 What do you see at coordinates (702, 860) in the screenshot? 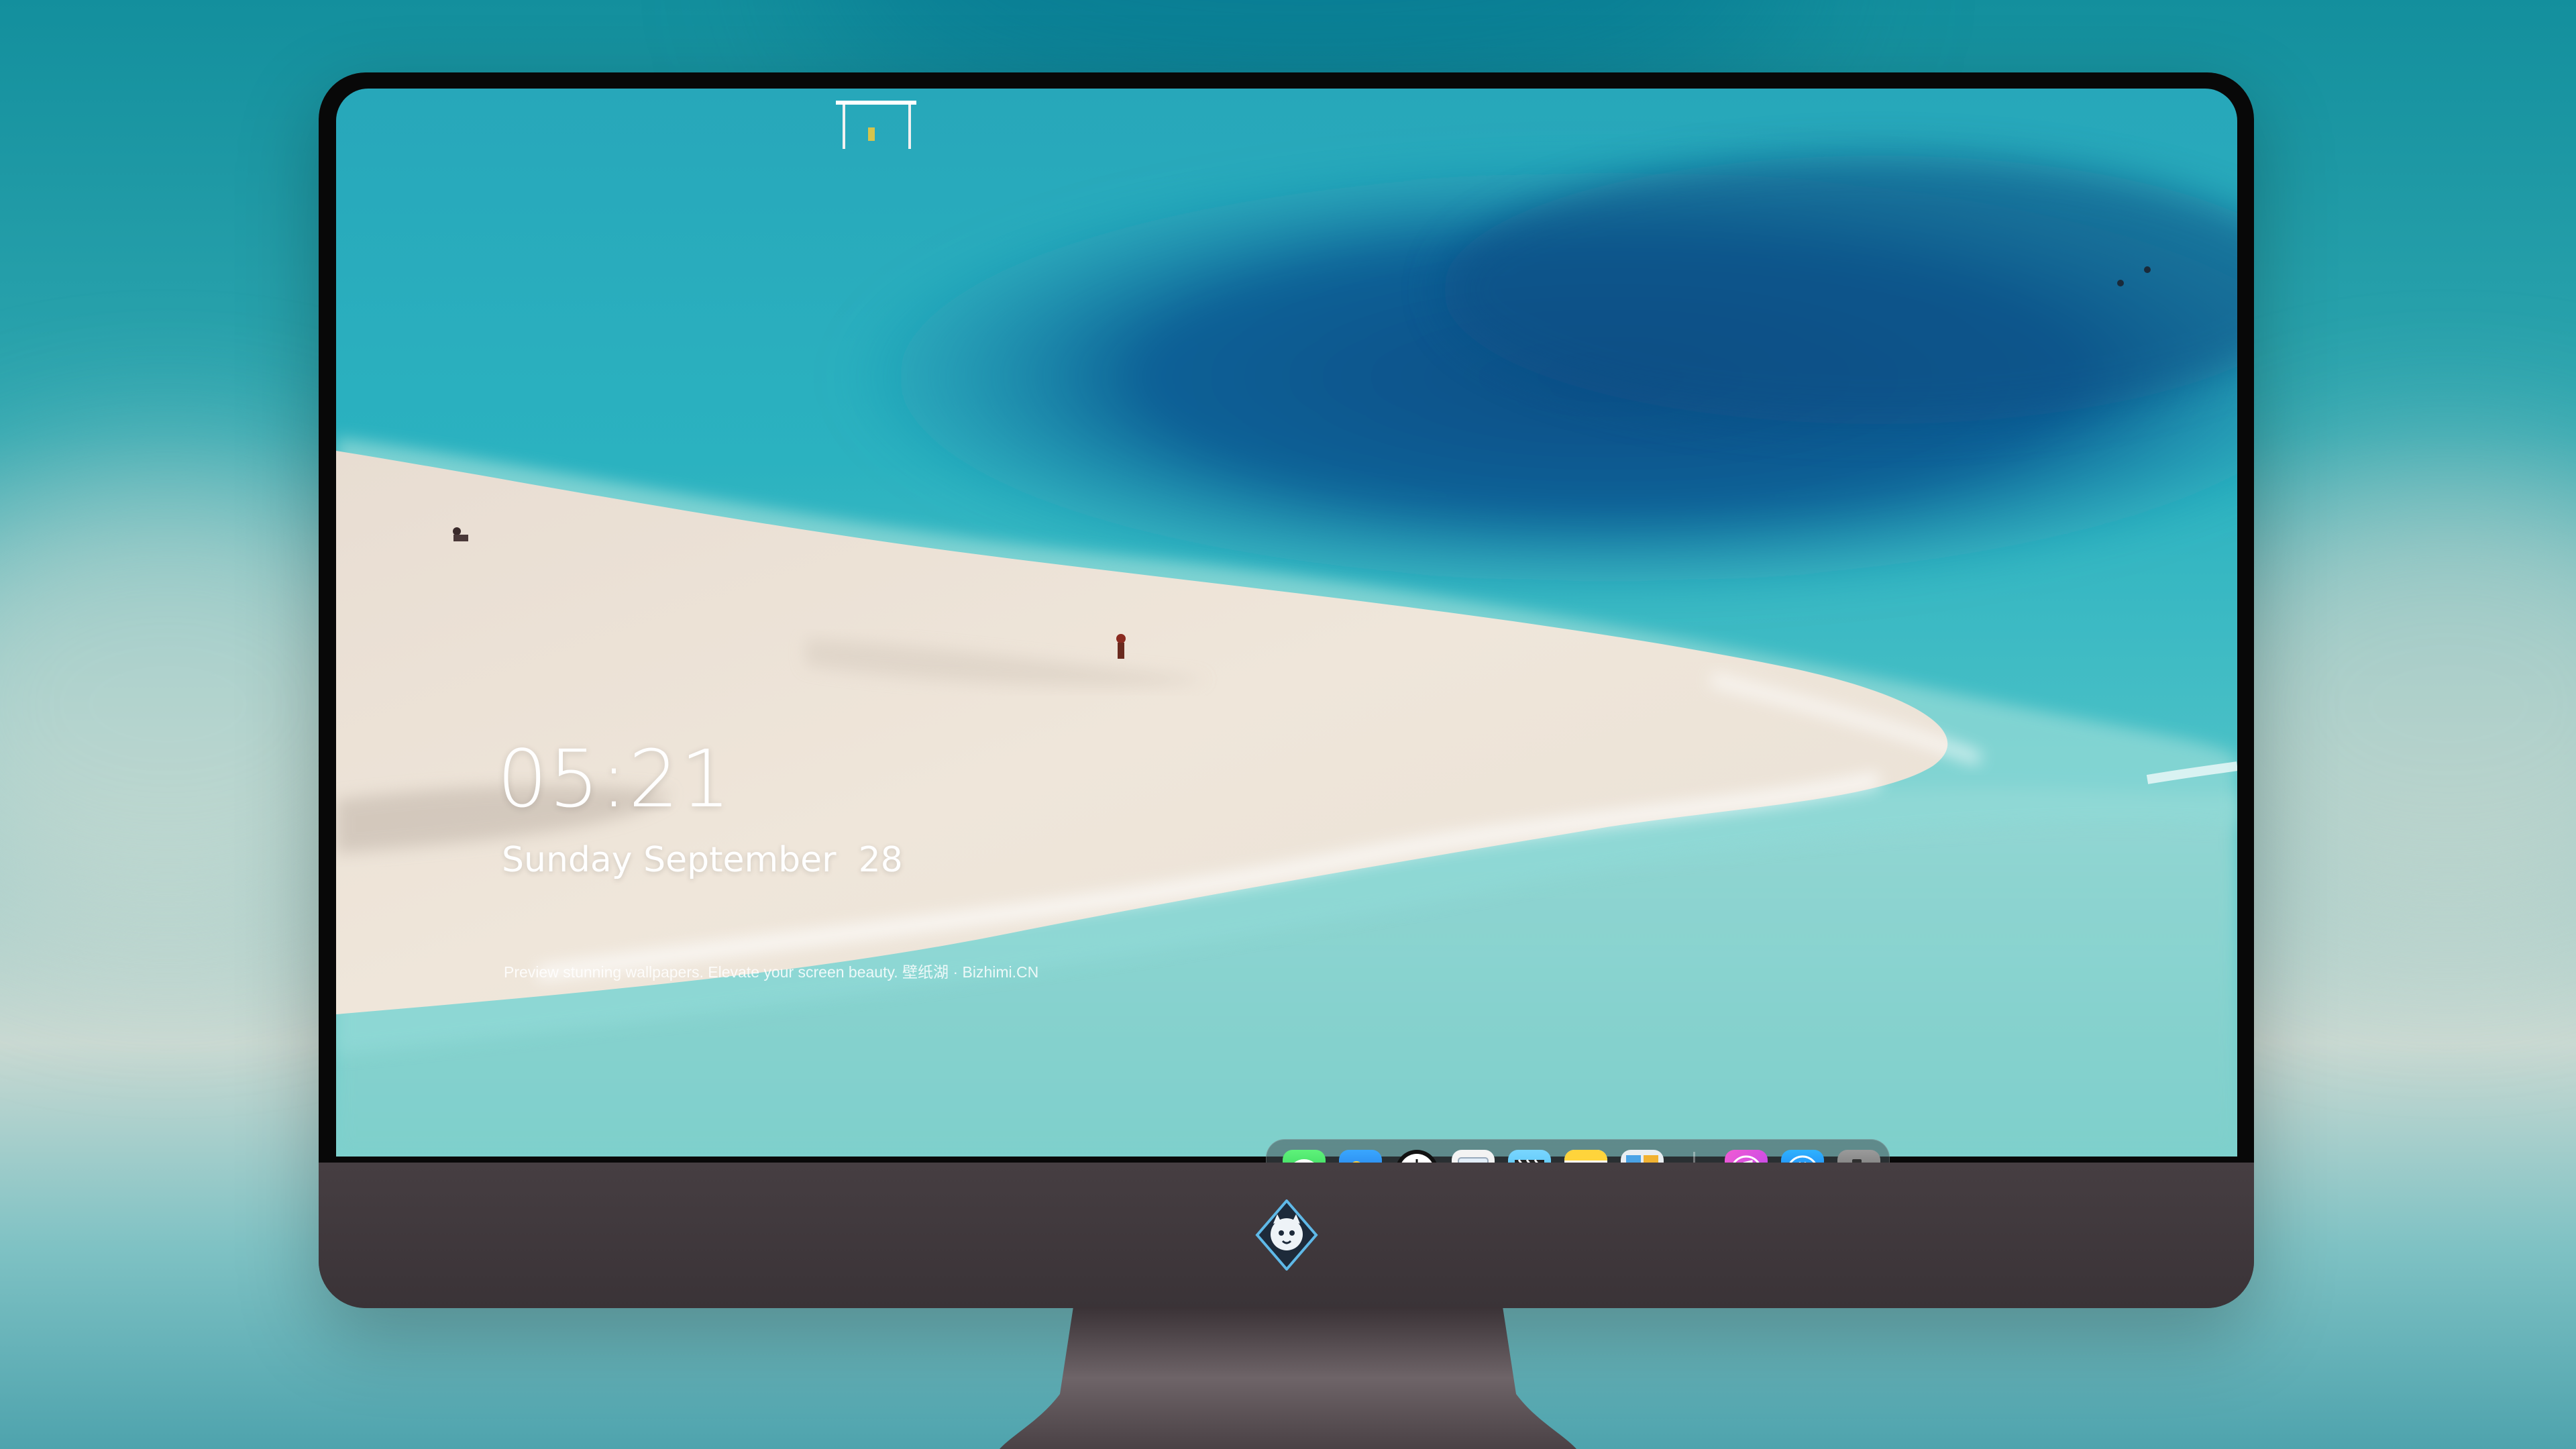
I see `lock-screen-date: Sunday September 28` at bounding box center [702, 860].